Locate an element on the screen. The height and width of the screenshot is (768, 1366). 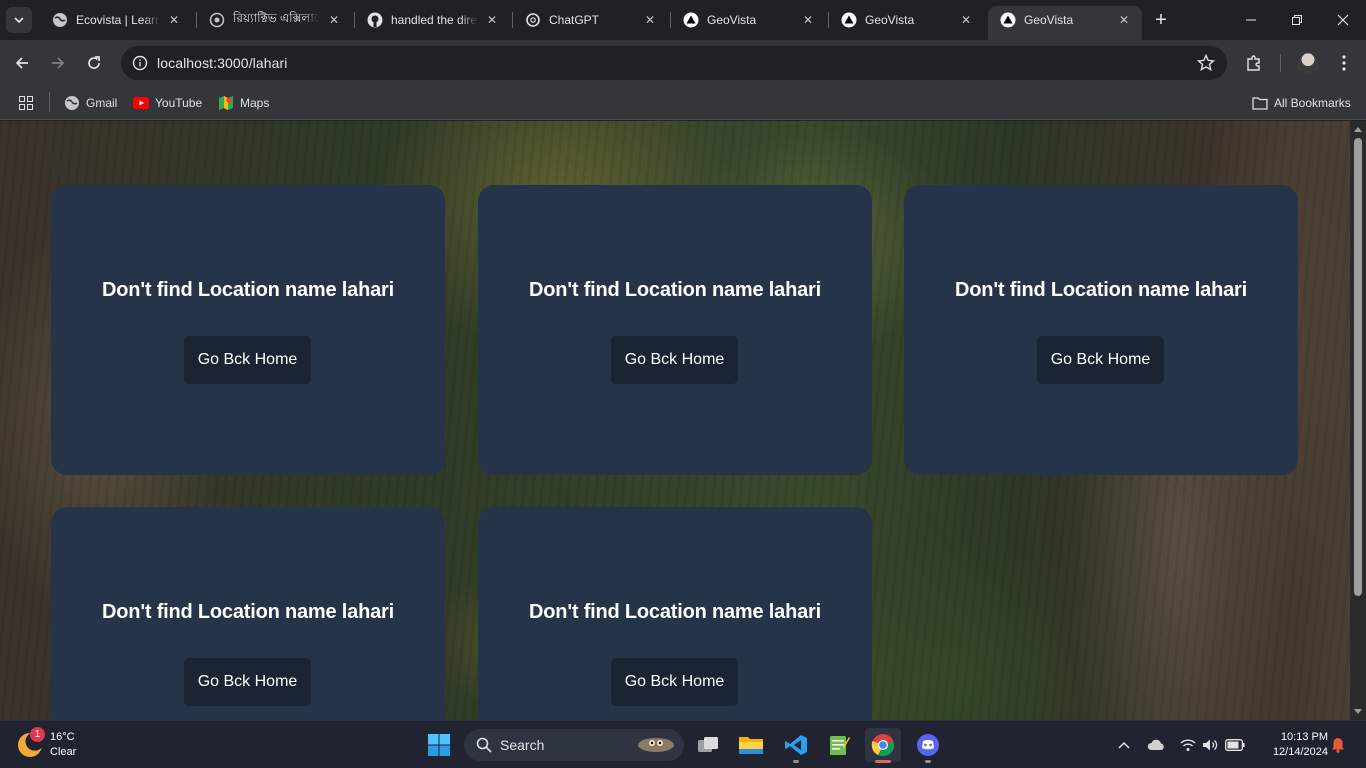
browser-toolbar: localhost:3000/lahari is located at coordinates (683, 63).